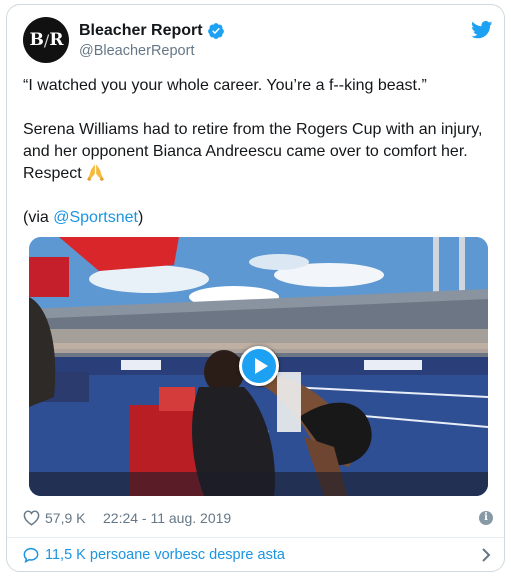  What do you see at coordinates (165, 555) in the screenshot?
I see `conversation-text: 11,5 K persoane vorbesc despre asta` at bounding box center [165, 555].